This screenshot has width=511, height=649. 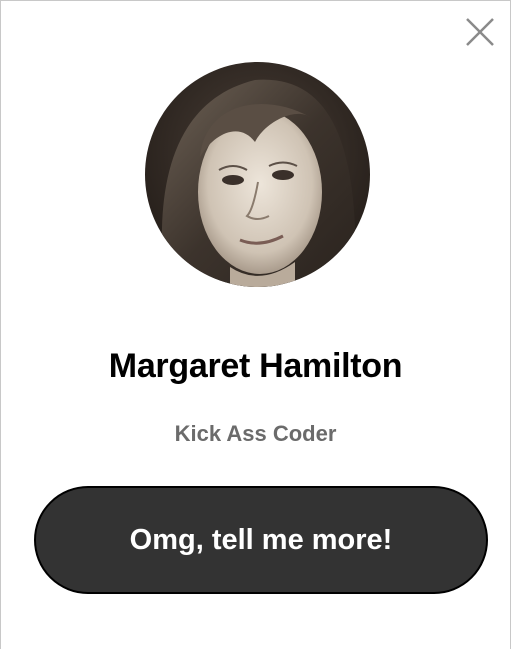 I want to click on tell-me-more-button: Omg, tell me more!, so click(x=261, y=540).